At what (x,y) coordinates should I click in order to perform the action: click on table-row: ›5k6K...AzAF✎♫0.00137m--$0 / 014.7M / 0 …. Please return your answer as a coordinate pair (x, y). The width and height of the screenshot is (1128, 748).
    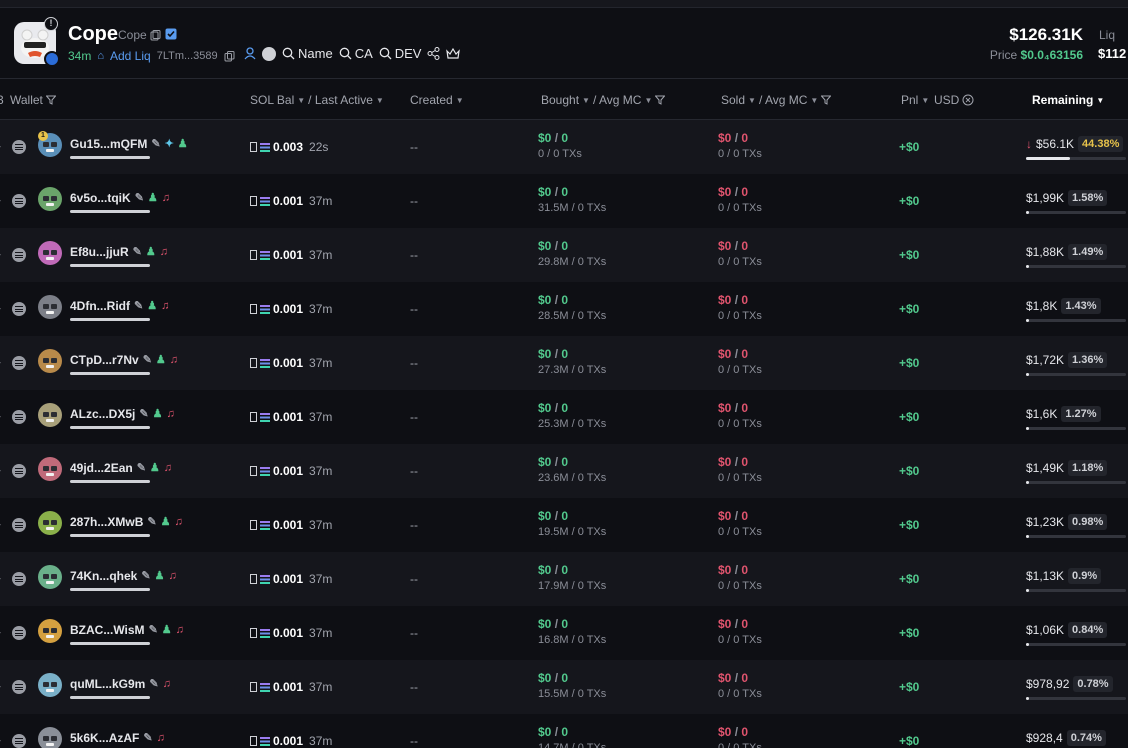
    Looking at the image, I should click on (564, 731).